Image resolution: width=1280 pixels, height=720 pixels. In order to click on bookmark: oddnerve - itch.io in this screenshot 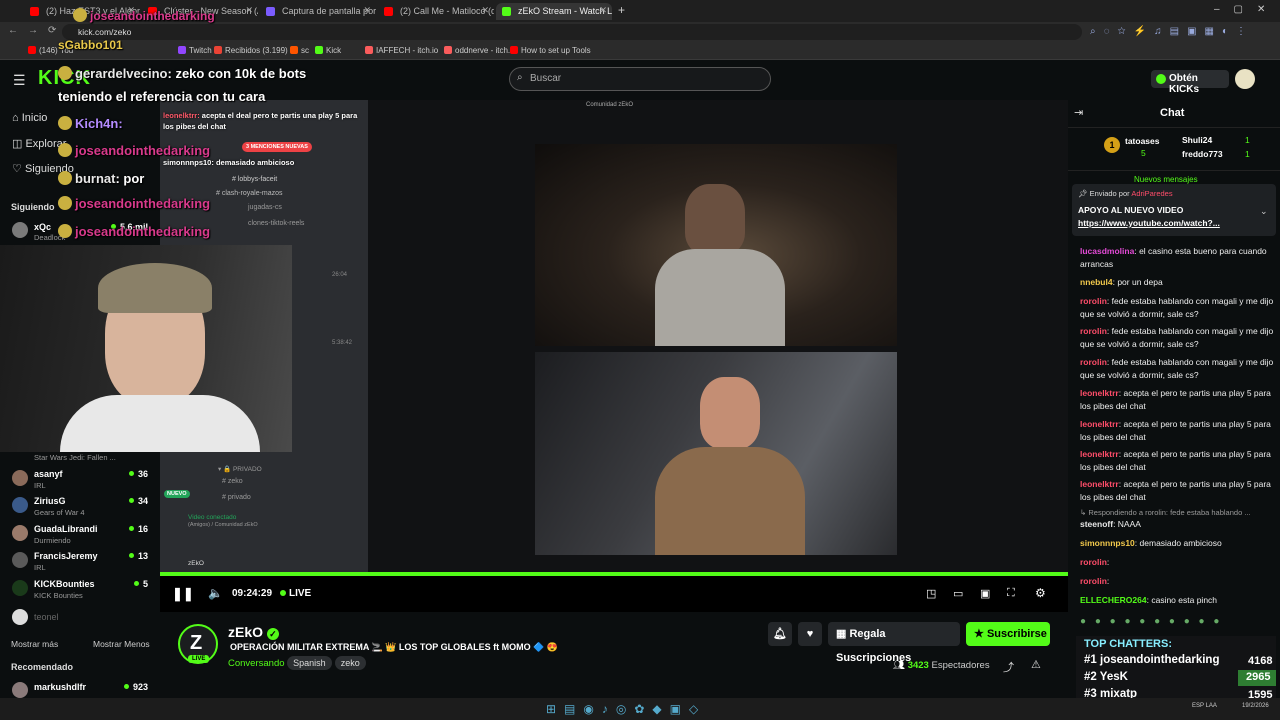, I will do `click(480, 50)`.